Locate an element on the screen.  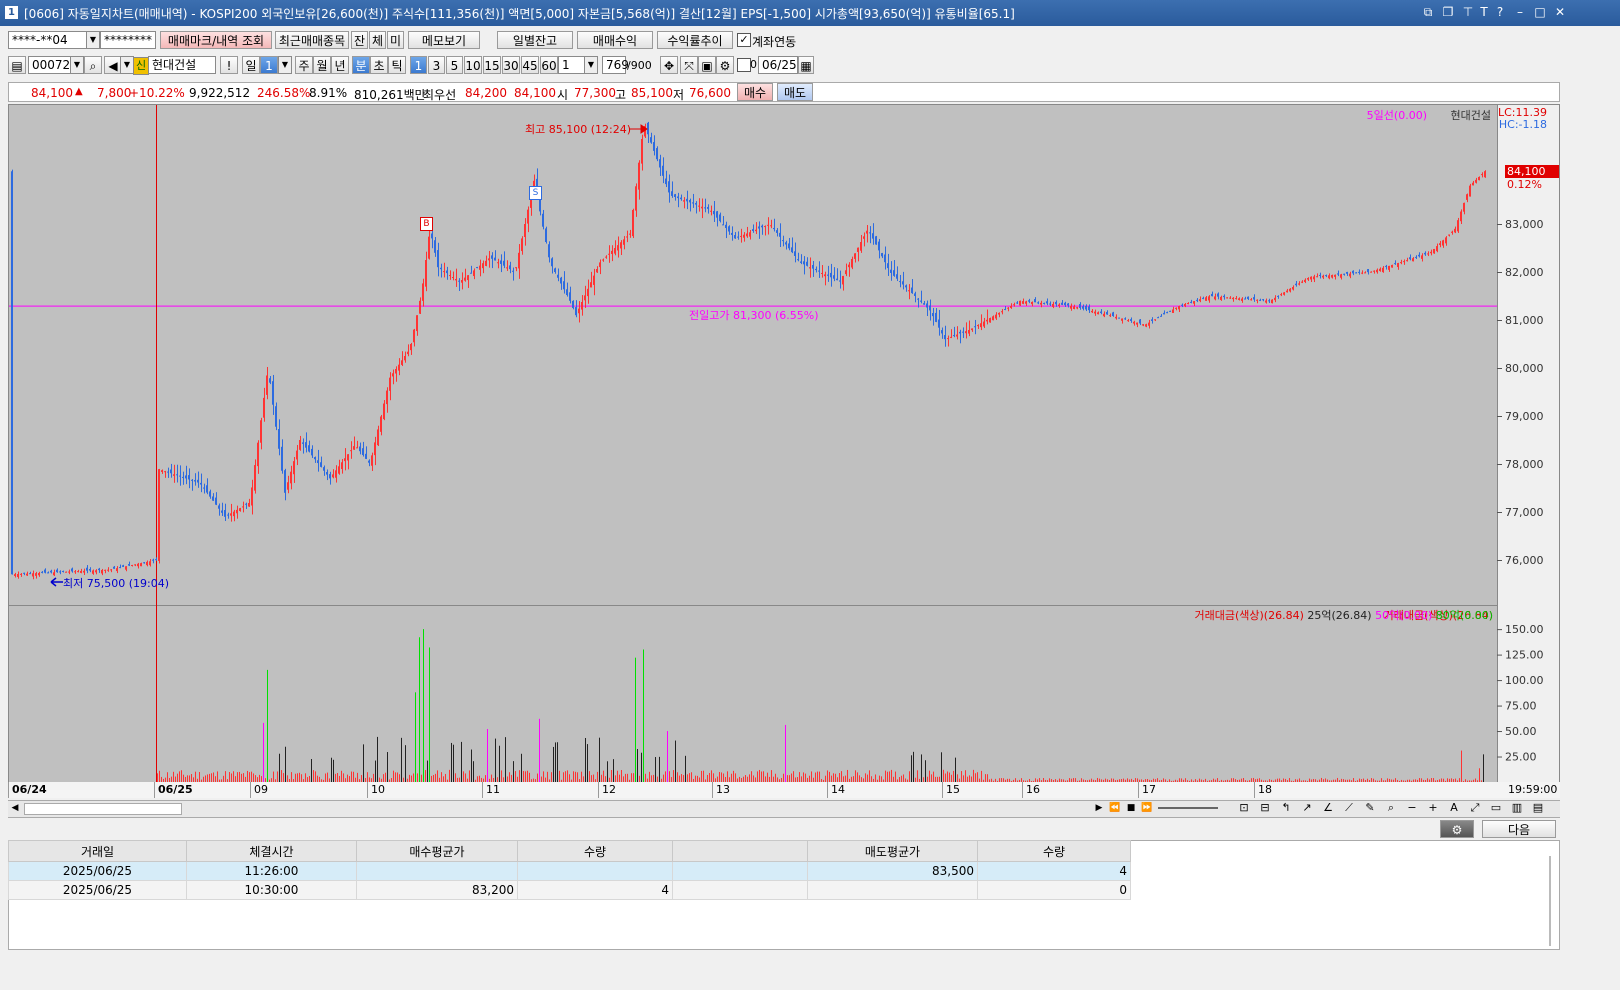
plus-icon: + is located at coordinates (1433, 808).